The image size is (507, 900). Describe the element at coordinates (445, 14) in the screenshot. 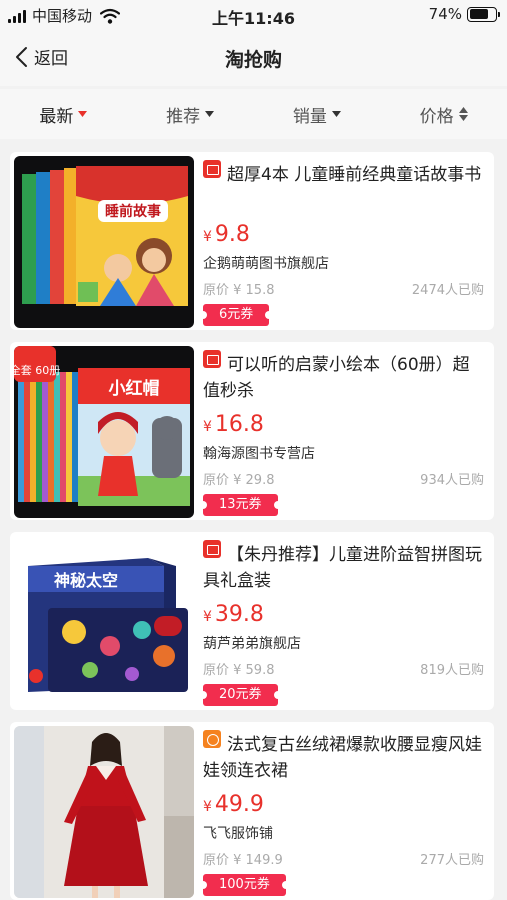

I see `battery-percent: 74%` at that location.